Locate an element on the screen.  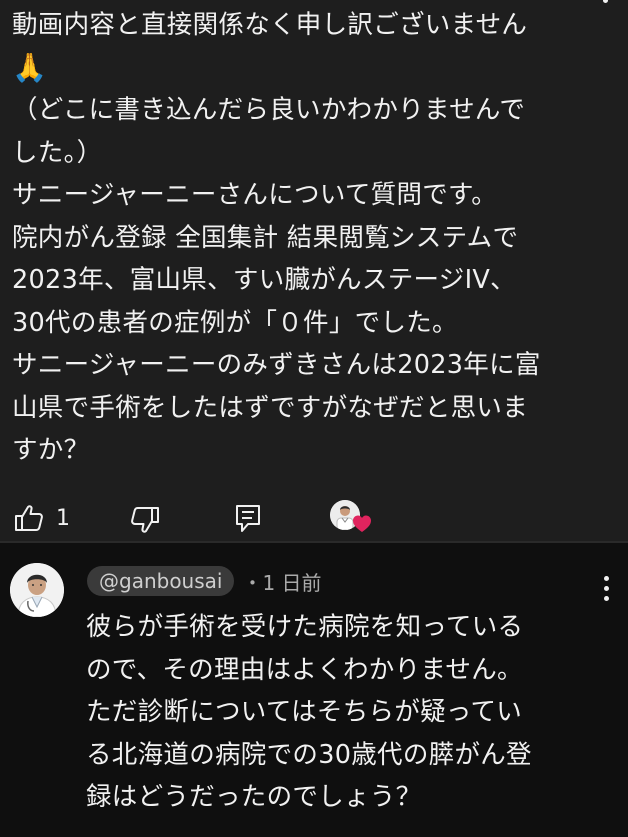
reply-comment-icon is located at coordinates (248, 518).